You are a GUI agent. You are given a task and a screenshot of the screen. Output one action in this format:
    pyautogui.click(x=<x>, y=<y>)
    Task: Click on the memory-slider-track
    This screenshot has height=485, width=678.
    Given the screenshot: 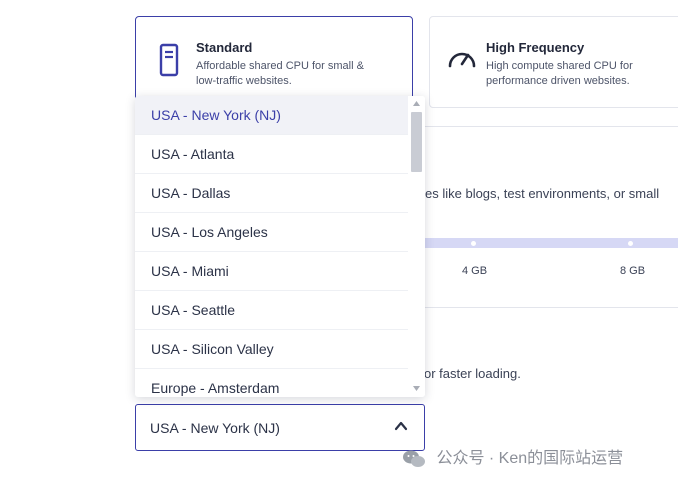 What is the action you would take?
    pyautogui.click(x=549, y=243)
    